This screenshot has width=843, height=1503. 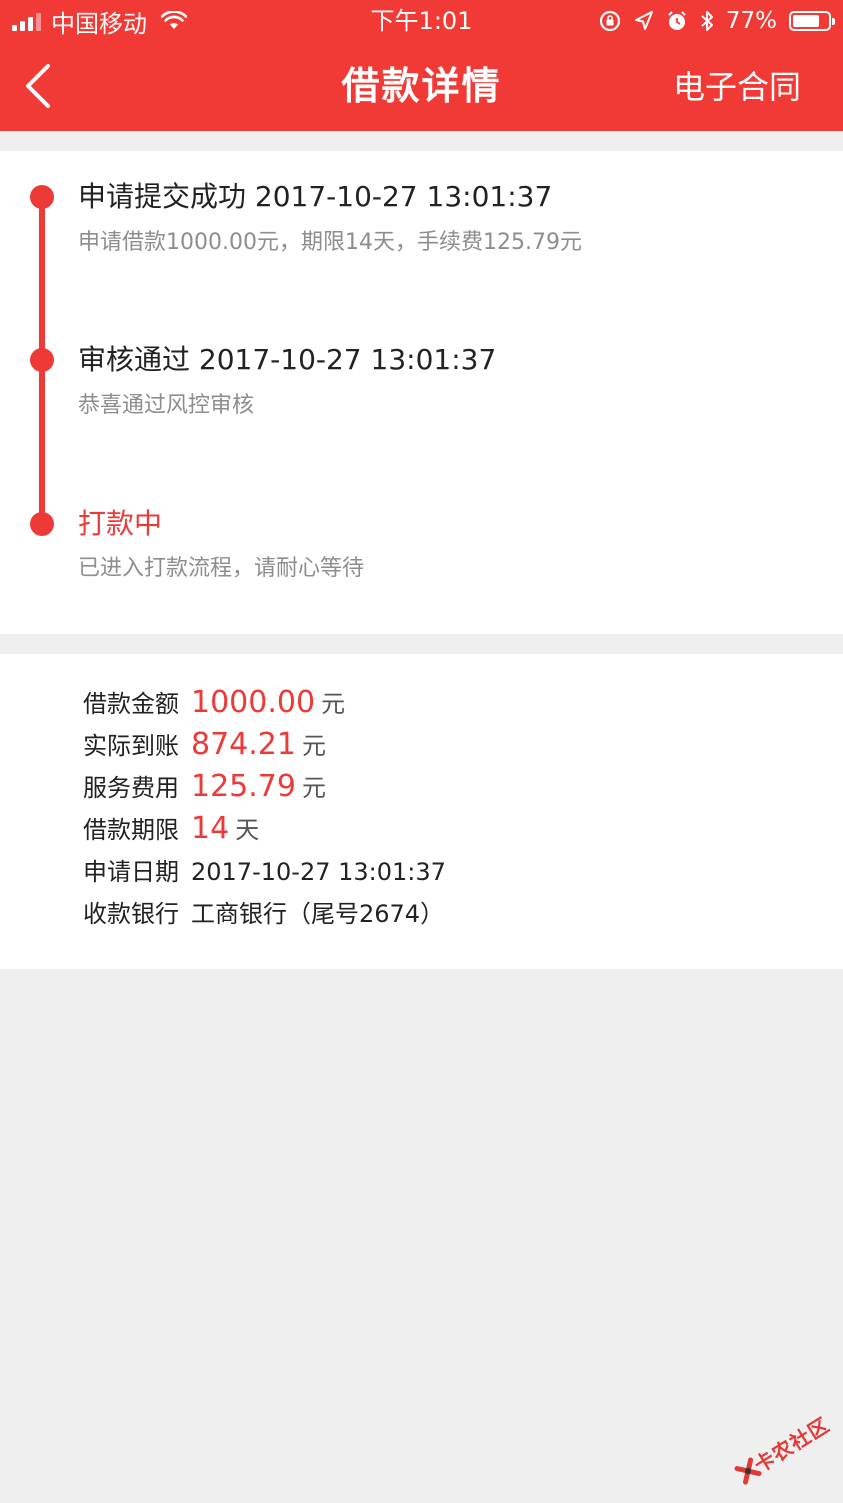 I want to click on location-icon, so click(x=643, y=20).